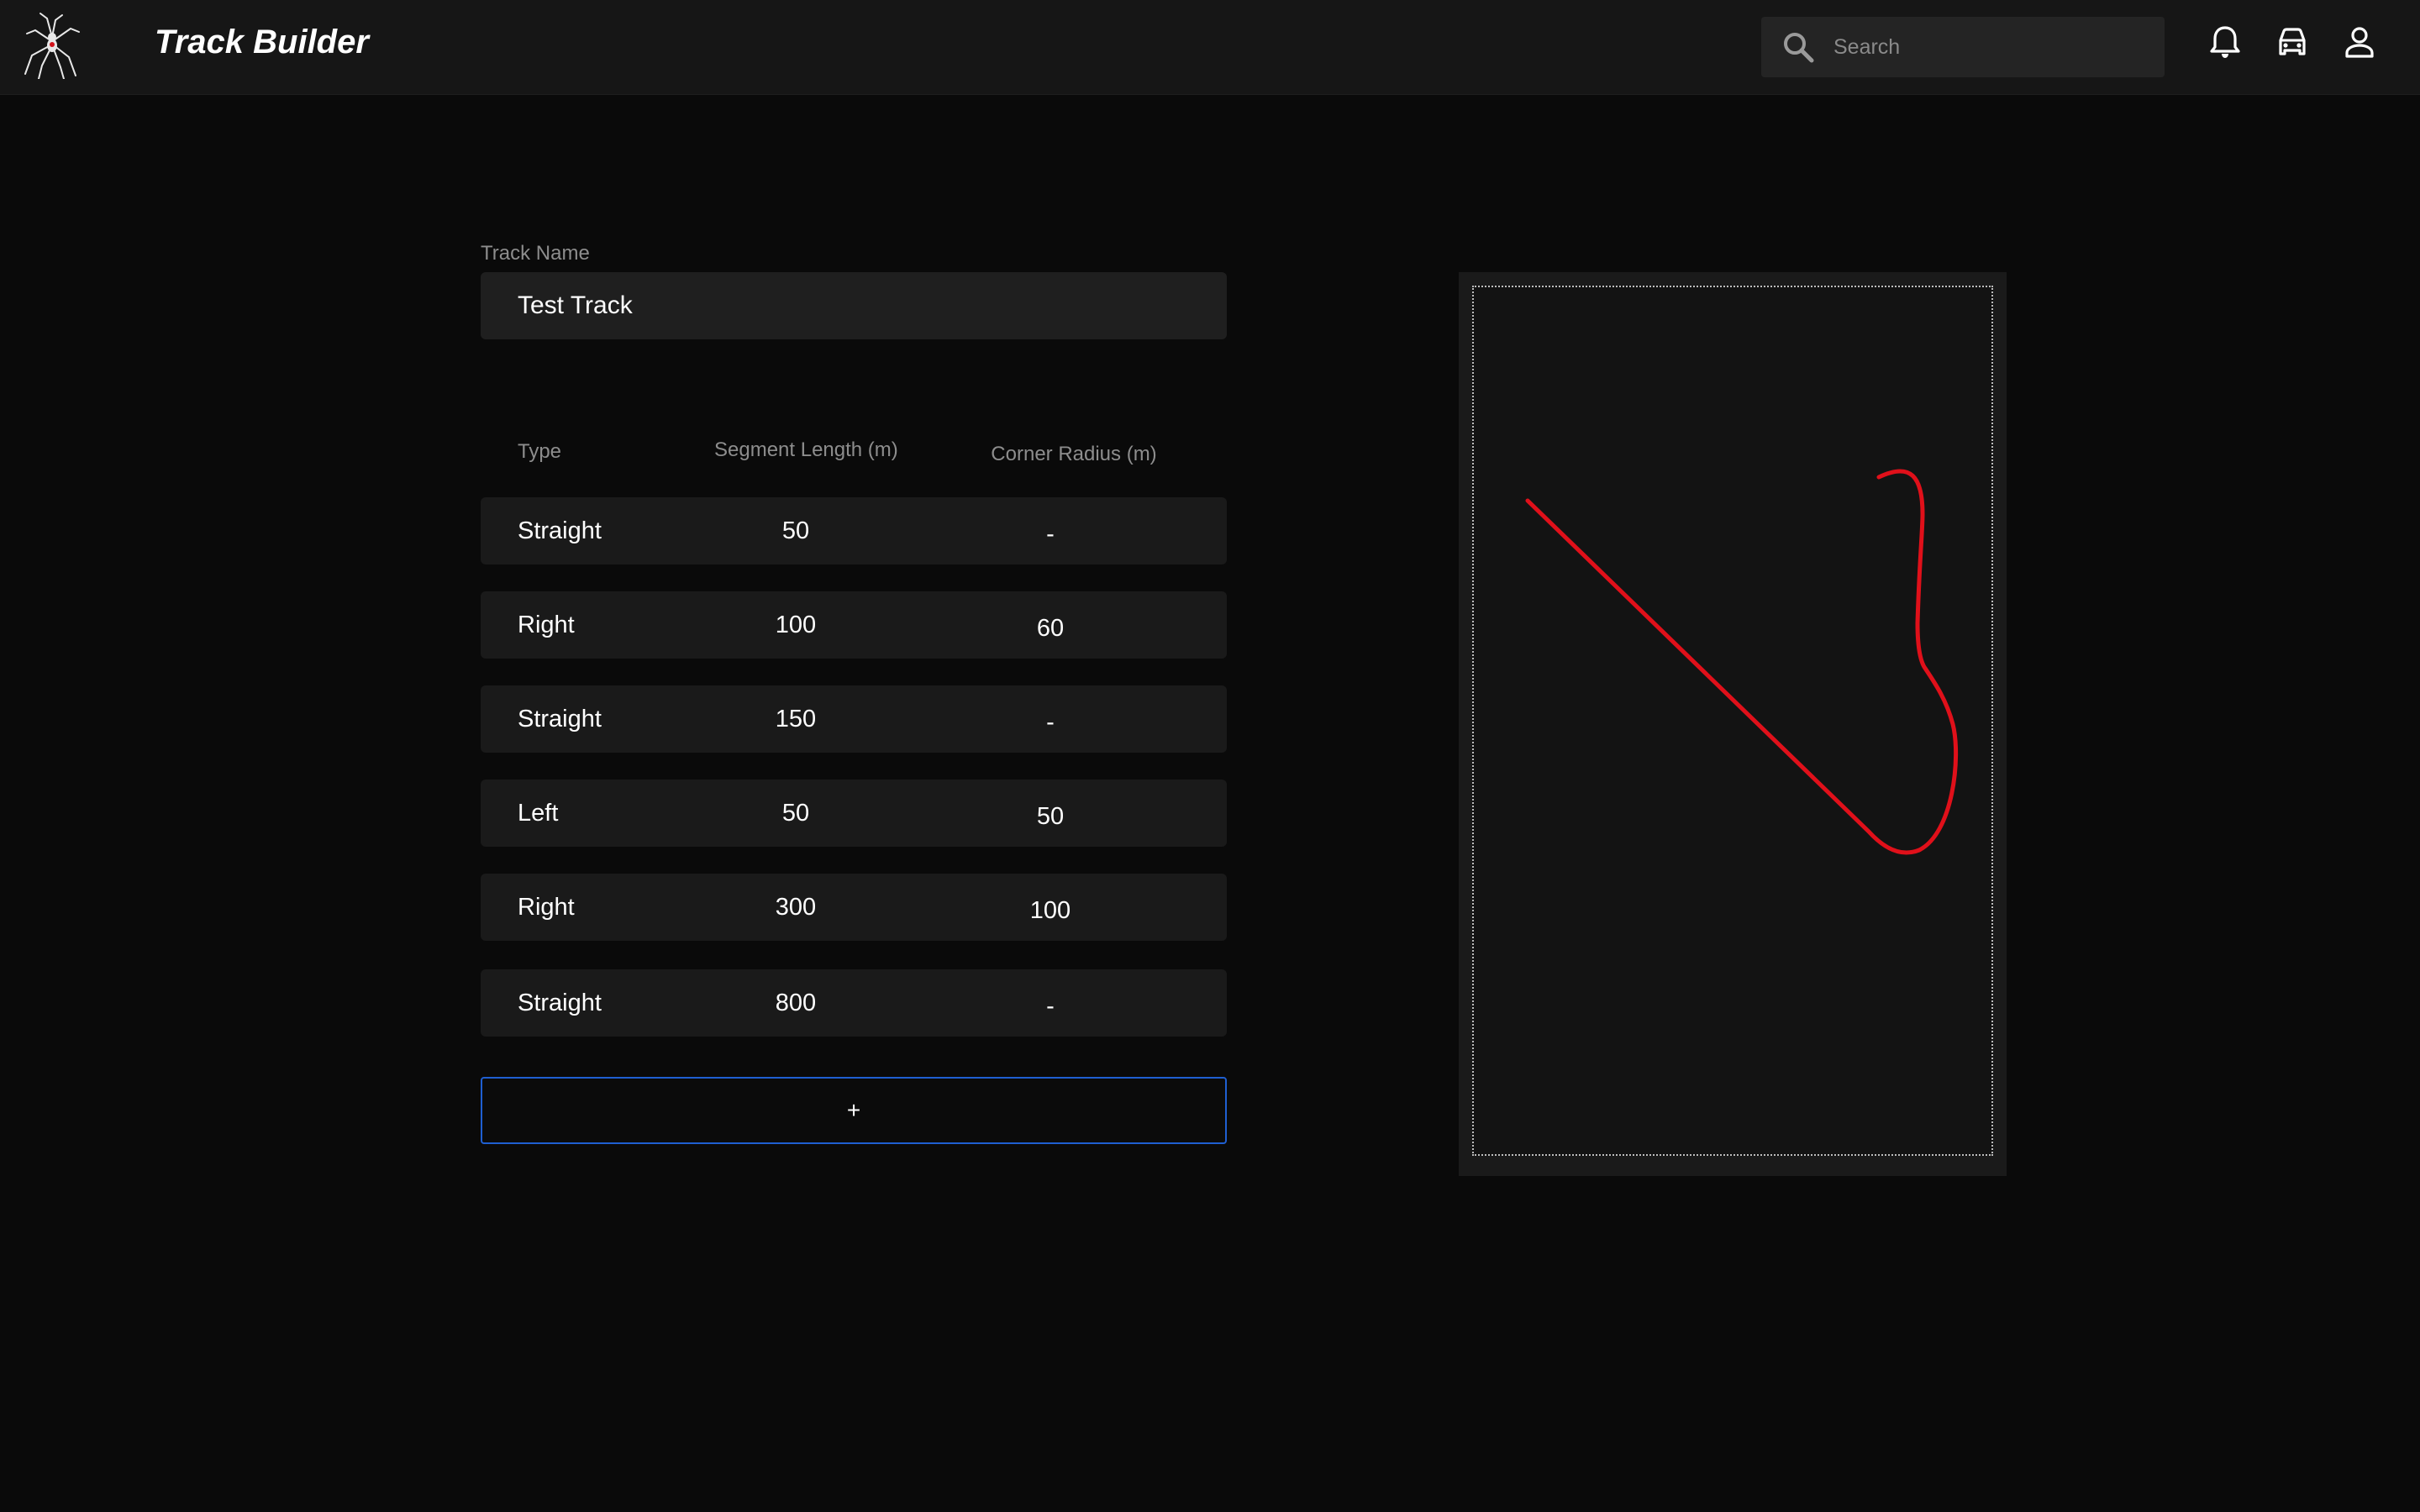 Image resolution: width=2420 pixels, height=1512 pixels. Describe the element at coordinates (796, 719) in the screenshot. I see `segment-length: 150` at that location.